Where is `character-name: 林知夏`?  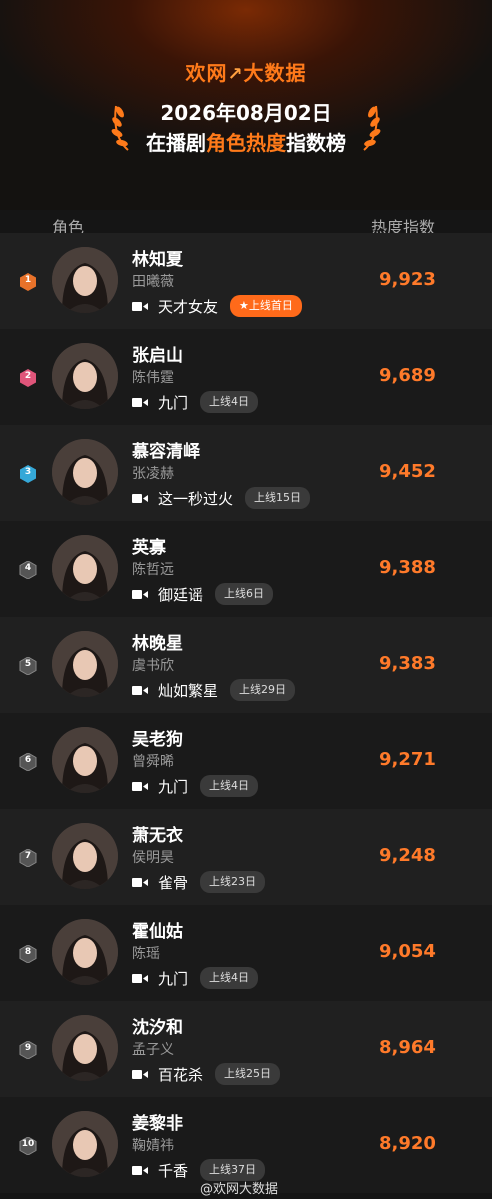 character-name: 林知夏 is located at coordinates (157, 260).